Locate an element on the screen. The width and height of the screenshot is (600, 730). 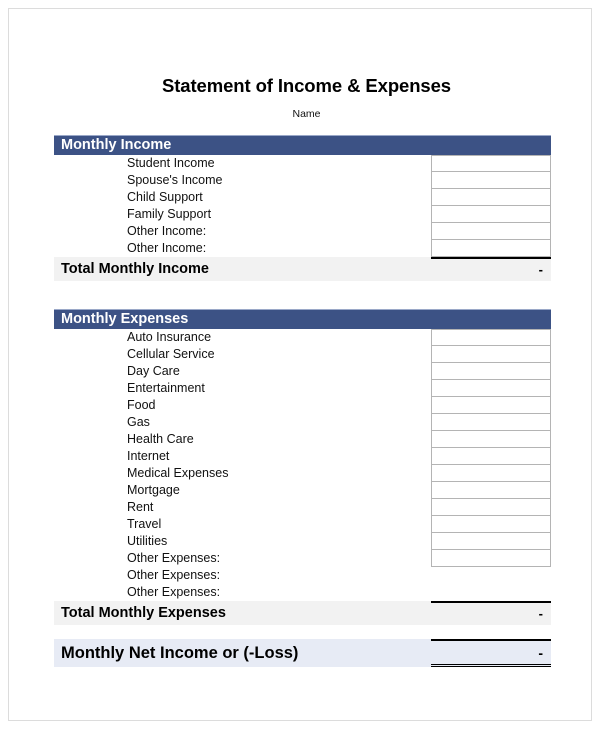
line-item-row: Spouse's Income is located at coordinates (302, 180).